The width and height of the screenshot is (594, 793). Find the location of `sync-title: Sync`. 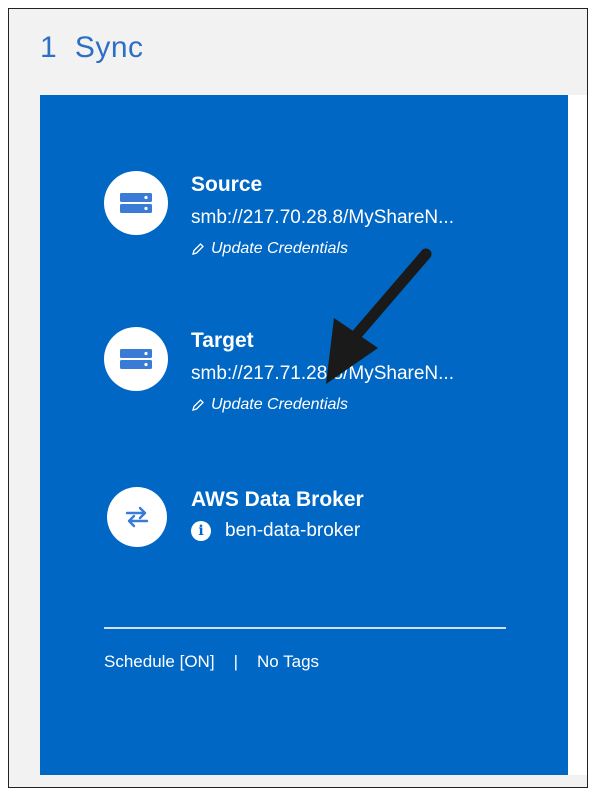

sync-title: Sync is located at coordinates (109, 47).